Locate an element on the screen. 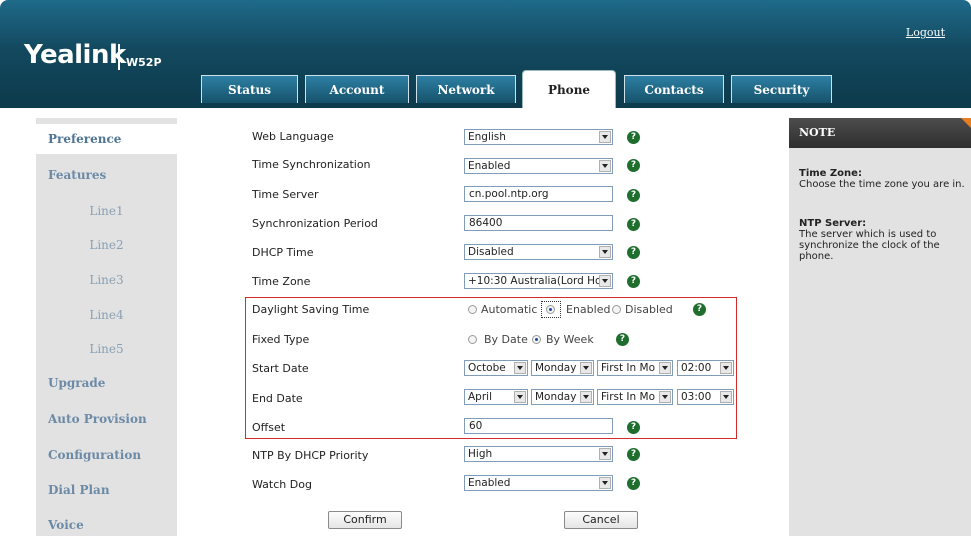 The width and height of the screenshot is (971, 536). dst-automatic-radio is located at coordinates (472, 309).